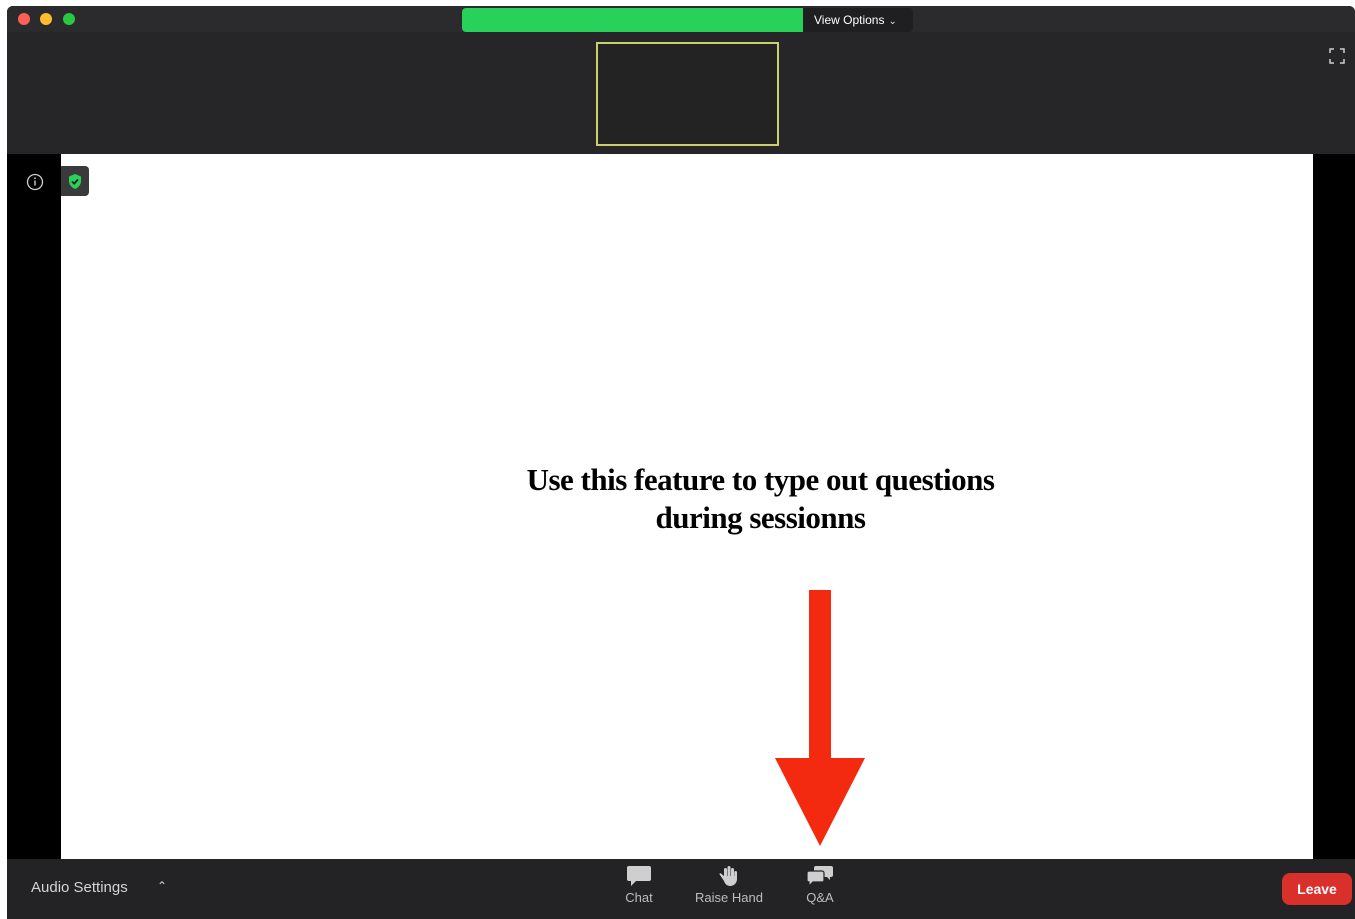 The image size is (1355, 919). I want to click on close-window-button, so click(24, 19).